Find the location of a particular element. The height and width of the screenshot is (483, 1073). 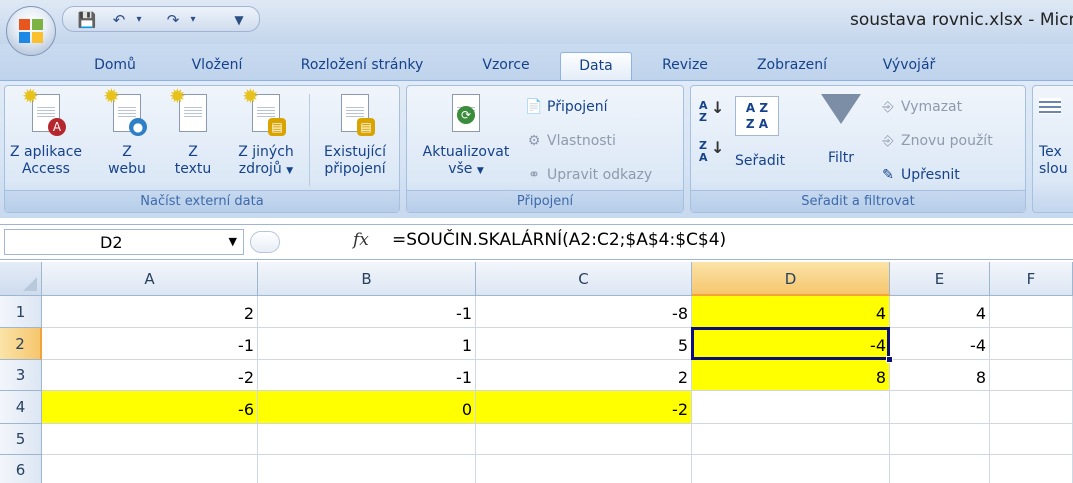

from-web-label-1: Z is located at coordinates (127, 152).